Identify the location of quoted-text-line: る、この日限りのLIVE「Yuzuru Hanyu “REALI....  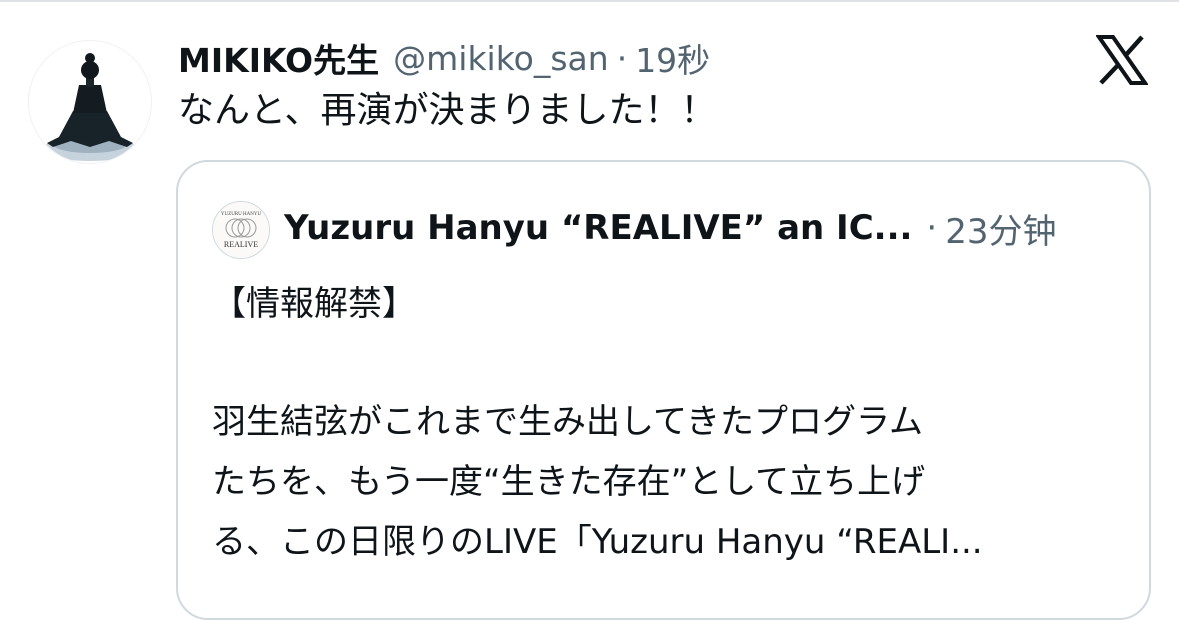
(597, 542).